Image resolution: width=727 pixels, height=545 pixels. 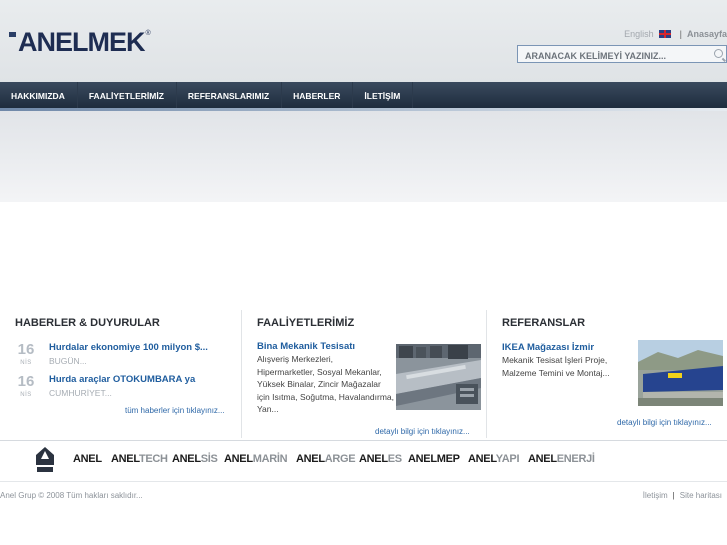 I want to click on footer-contact-link: İletişim, so click(x=655, y=495).